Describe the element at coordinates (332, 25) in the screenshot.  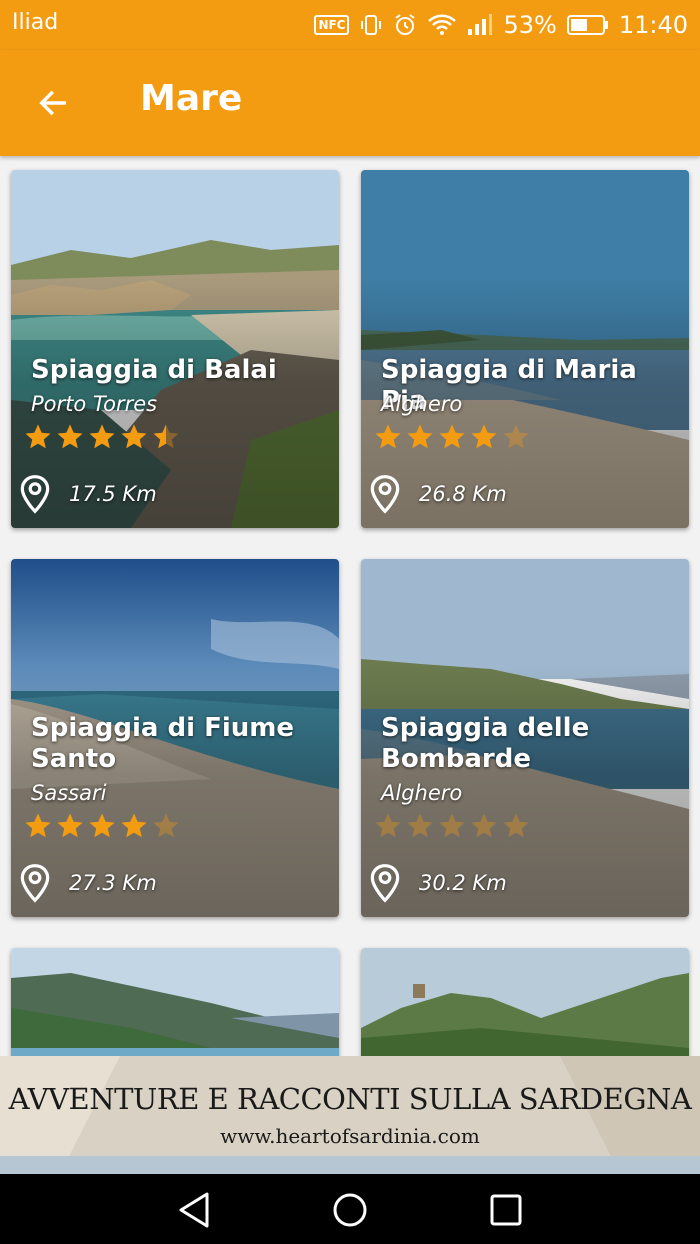
I see `nfc-icon: NFC` at that location.